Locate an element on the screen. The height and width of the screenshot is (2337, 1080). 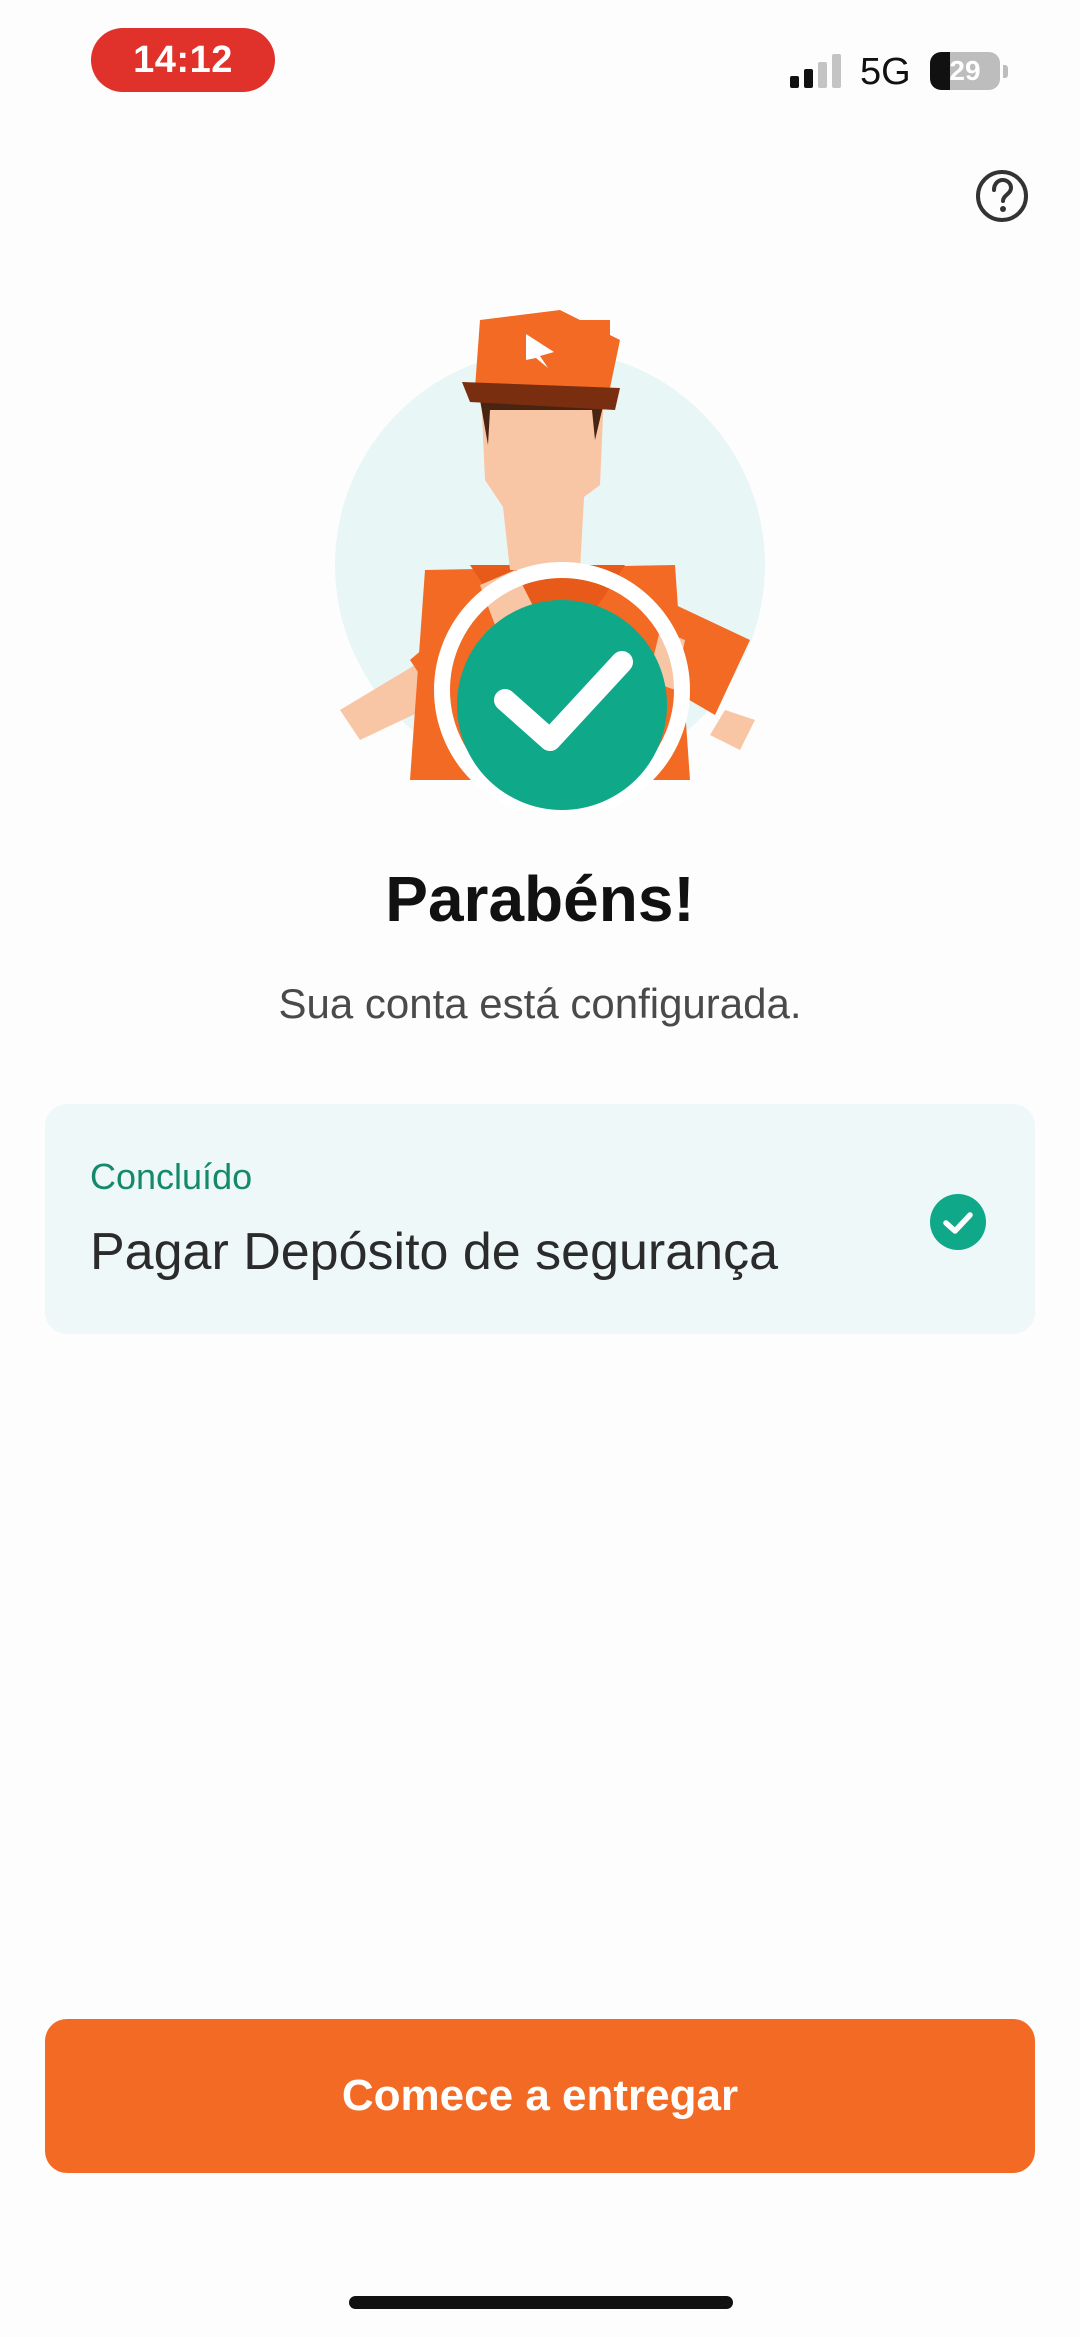
task-name: Pagar Depósito de segurança is located at coordinates (434, 1252).